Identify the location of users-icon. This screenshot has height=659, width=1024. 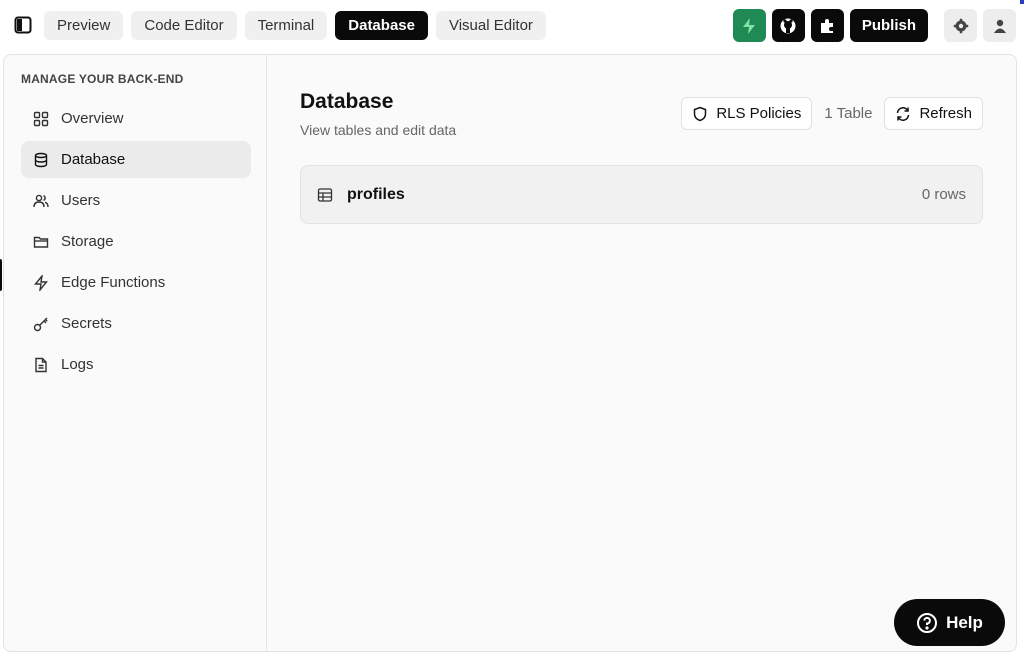
(41, 200).